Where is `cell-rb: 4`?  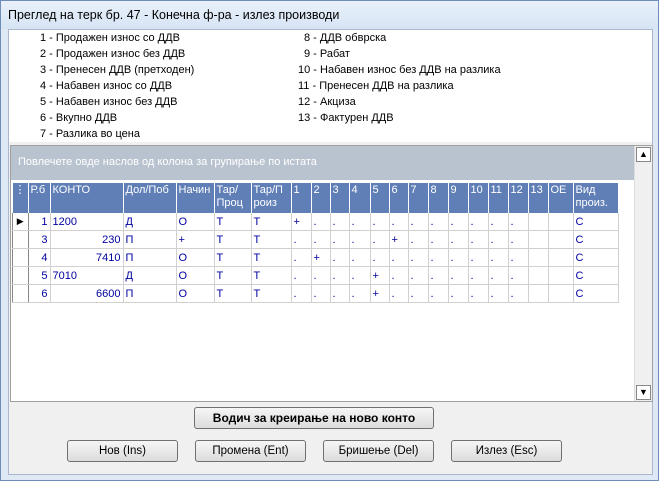
cell-rb: 4 is located at coordinates (39, 257).